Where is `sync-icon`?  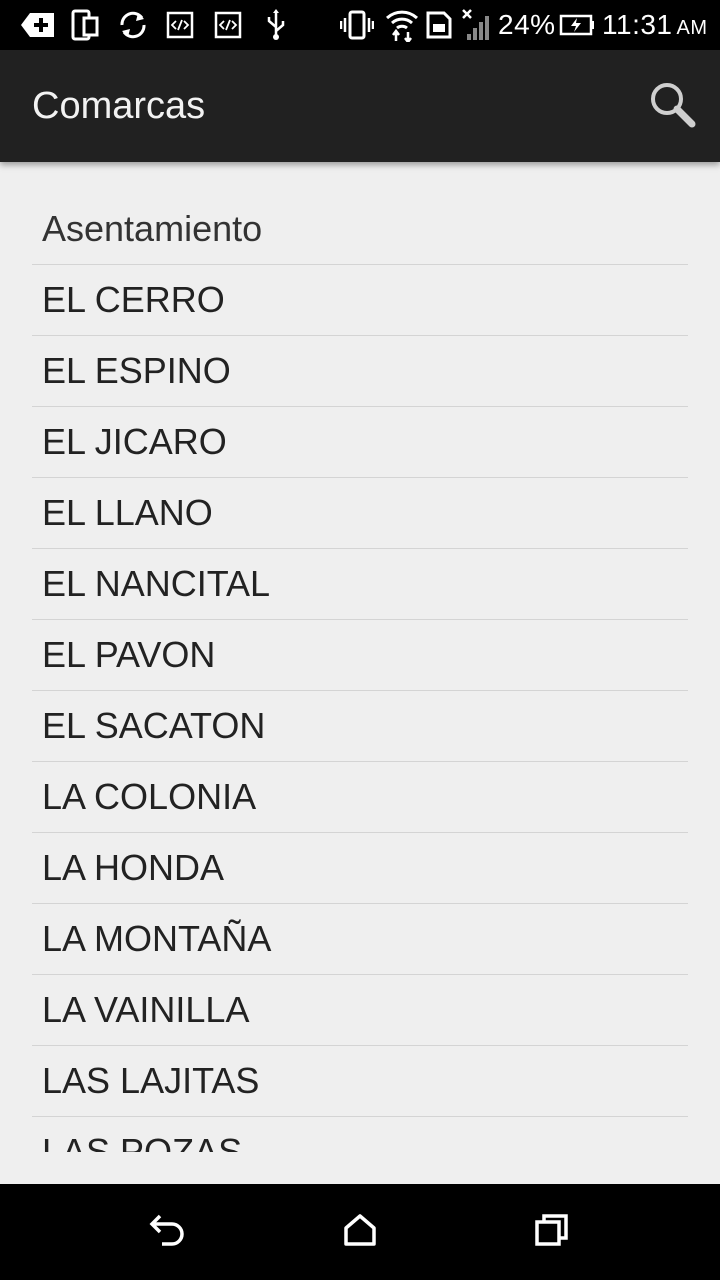 sync-icon is located at coordinates (133, 25).